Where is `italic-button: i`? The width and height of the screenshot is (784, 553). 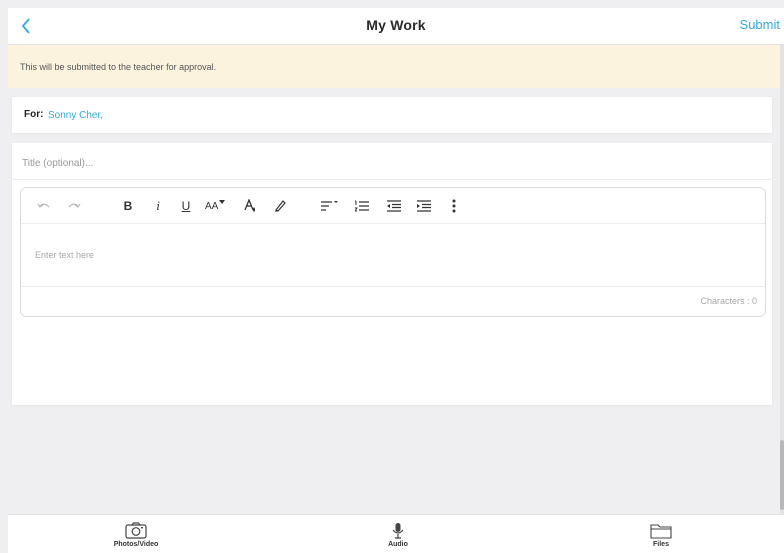 italic-button: i is located at coordinates (158, 206).